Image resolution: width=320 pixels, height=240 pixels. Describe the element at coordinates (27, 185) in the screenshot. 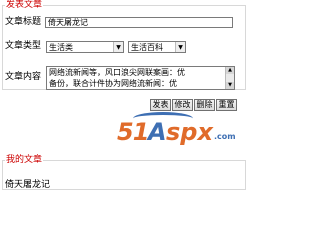

I see `article-list-item: 倚天屠龙记` at that location.